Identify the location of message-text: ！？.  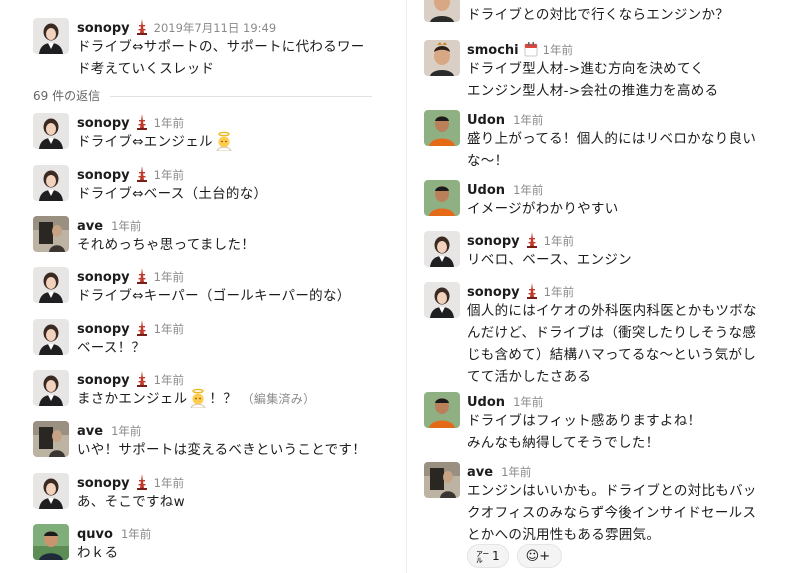
(223, 399).